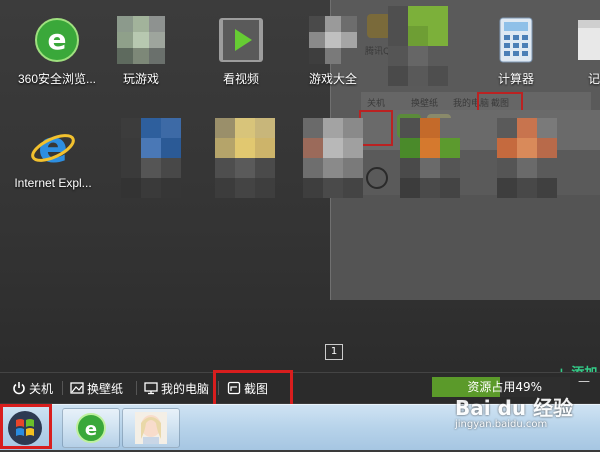 Image resolution: width=600 pixels, height=452 pixels. I want to click on desktop-icon-label: 计算器, so click(515, 79).